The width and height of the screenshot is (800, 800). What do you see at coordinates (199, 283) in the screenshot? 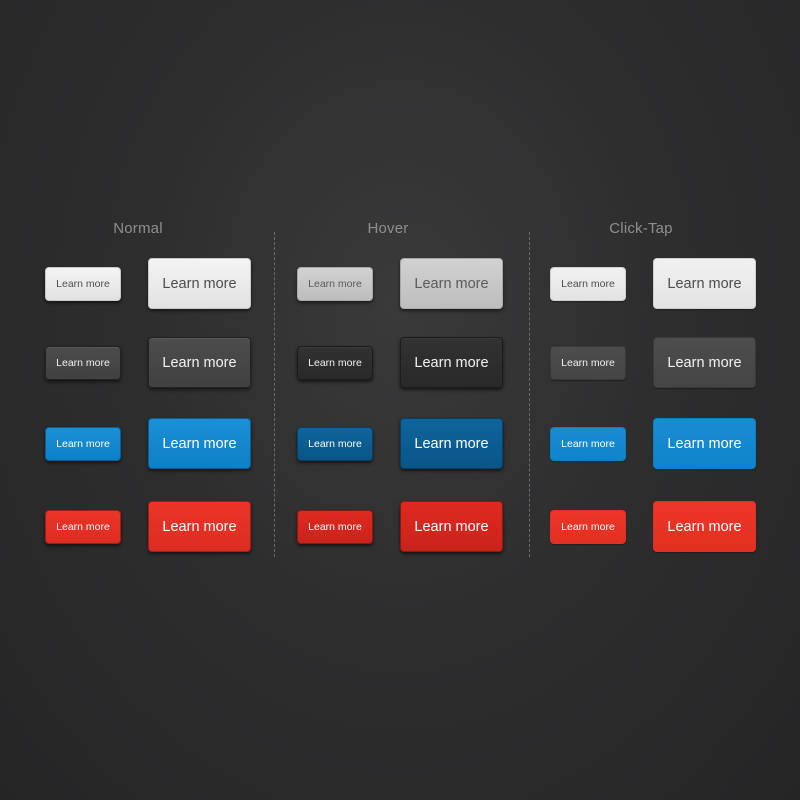
I see `light-large-button-normal: Learn more` at bounding box center [199, 283].